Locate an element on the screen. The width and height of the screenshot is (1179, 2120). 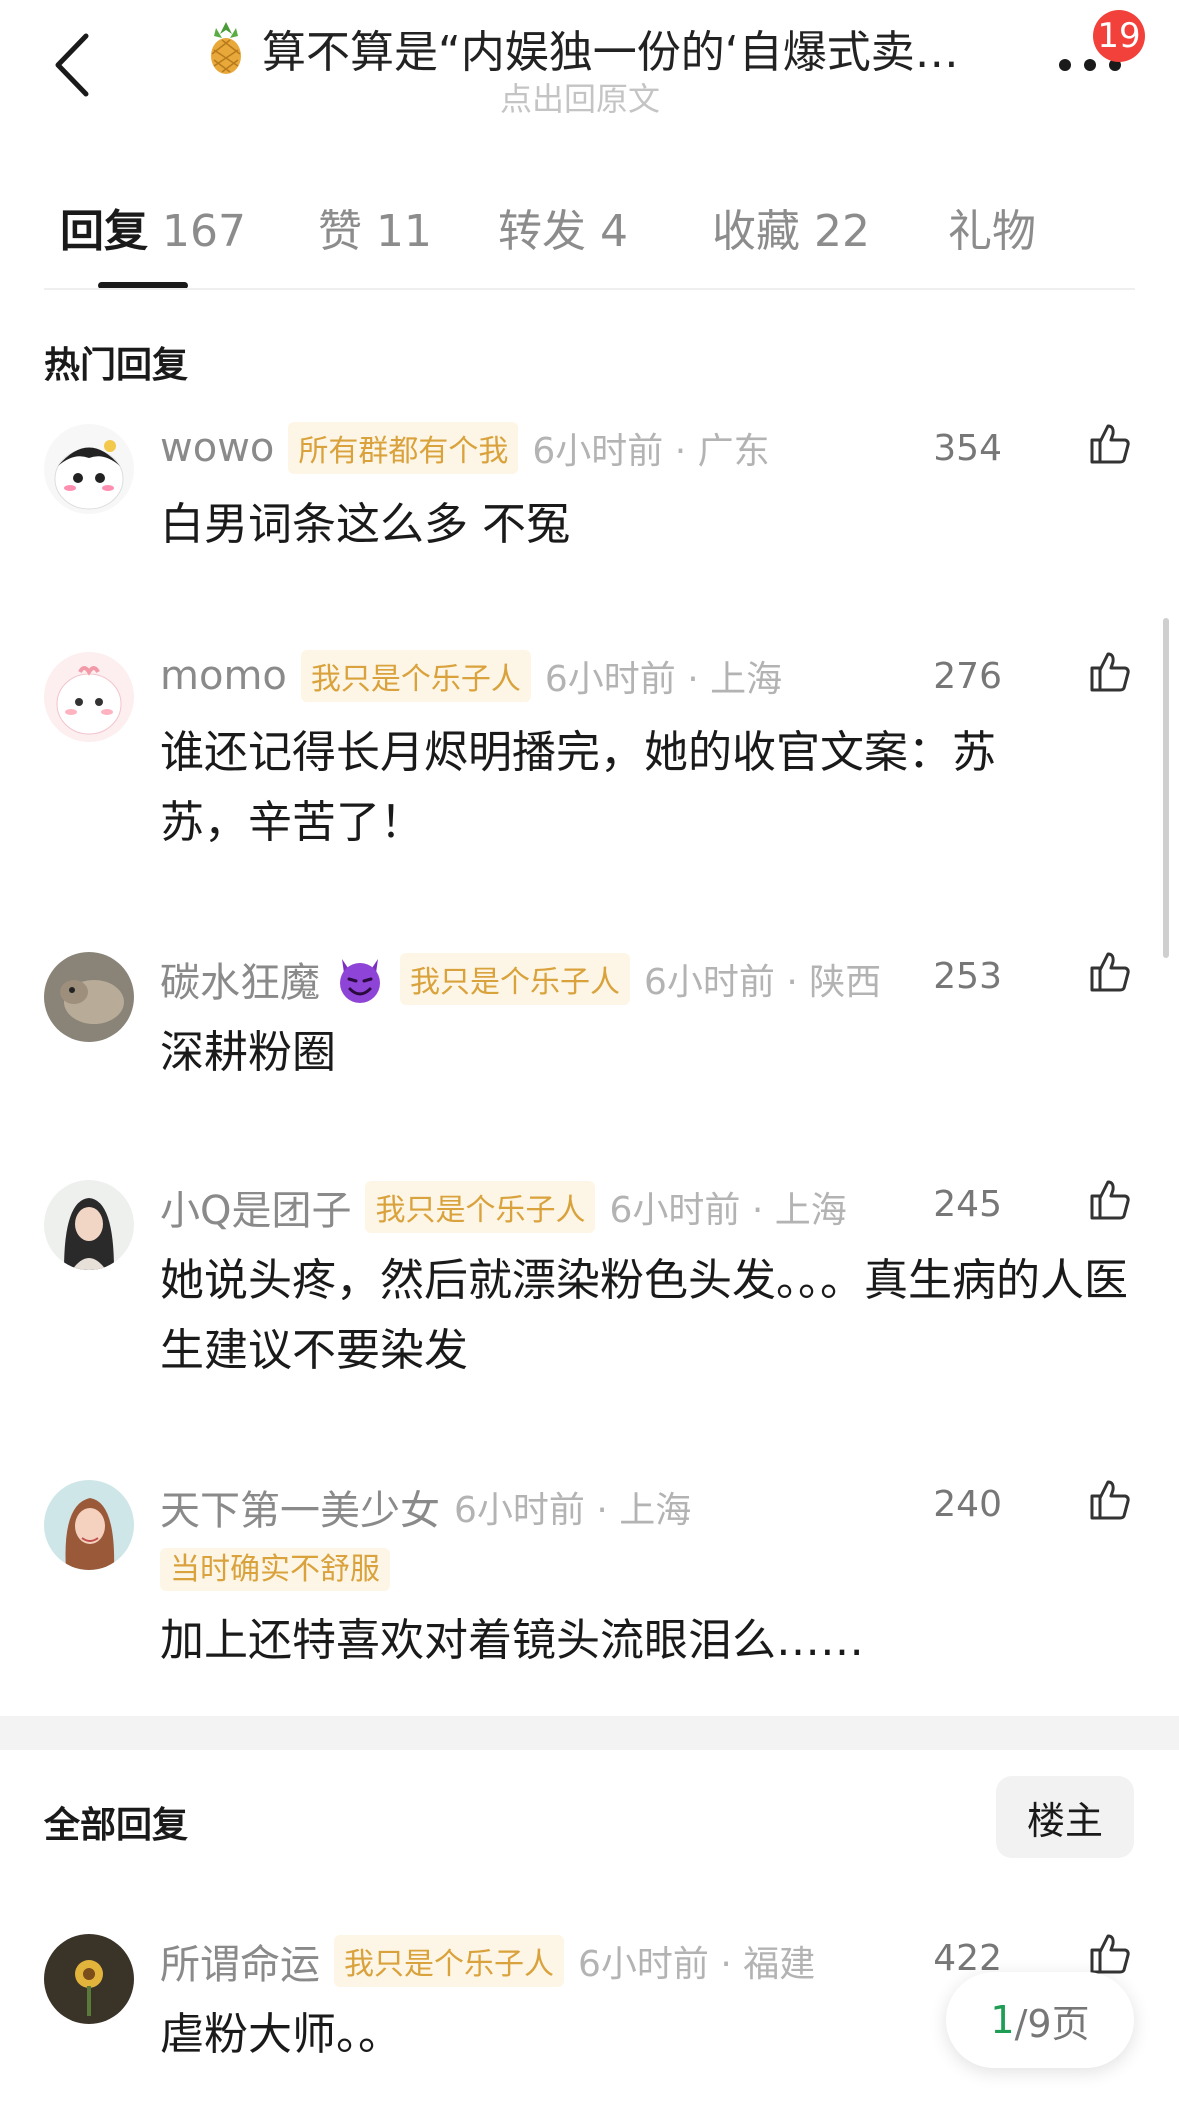
section-divider is located at coordinates (589, 1733).